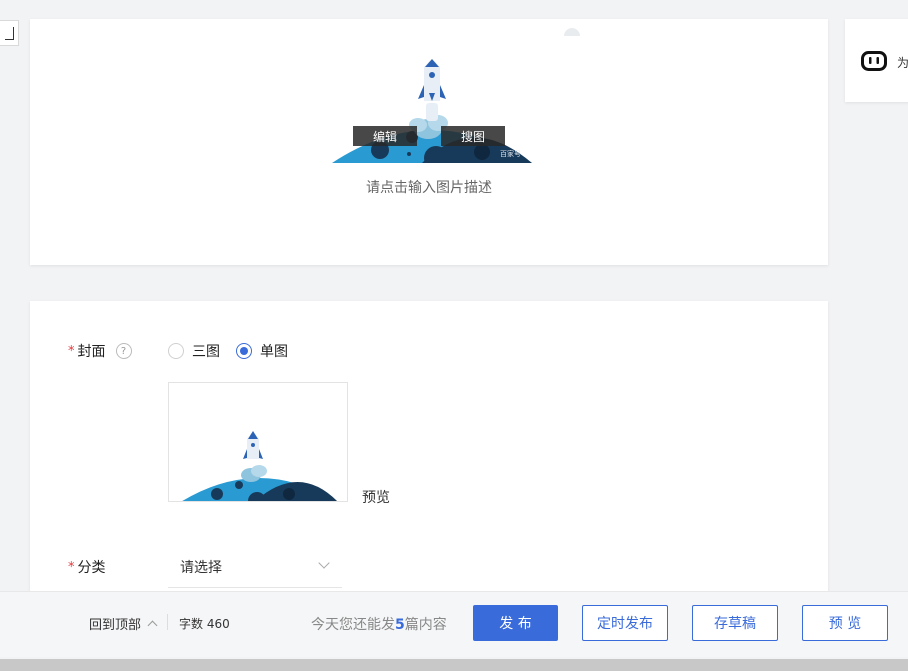 This screenshot has height=671, width=908. Describe the element at coordinates (385, 136) in the screenshot. I see `edit-image-button: 编辑` at that location.